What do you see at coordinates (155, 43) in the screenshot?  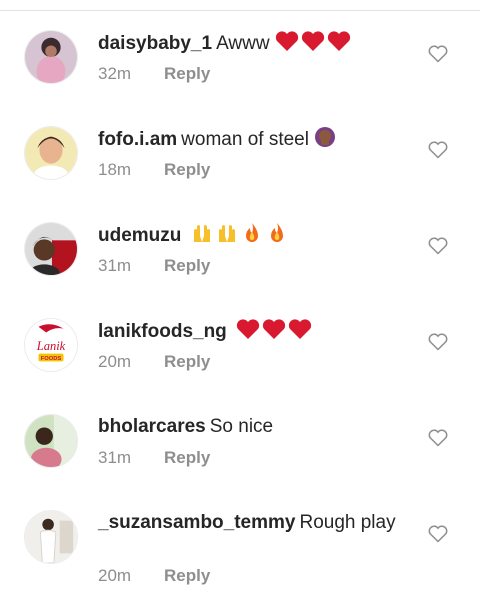 I see `comment-username: daisybaby_1` at bounding box center [155, 43].